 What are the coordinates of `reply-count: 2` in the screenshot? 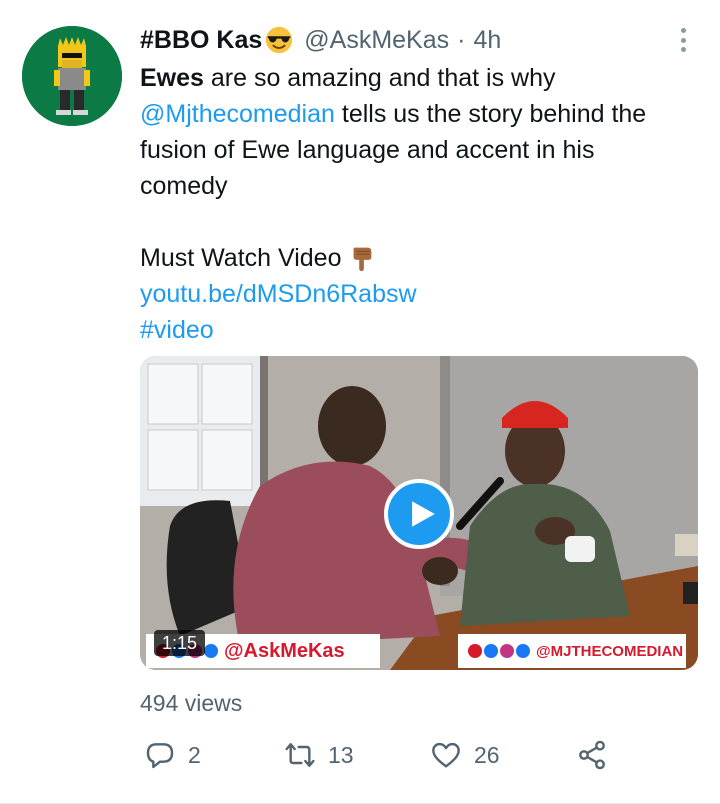 It's located at (194, 754).